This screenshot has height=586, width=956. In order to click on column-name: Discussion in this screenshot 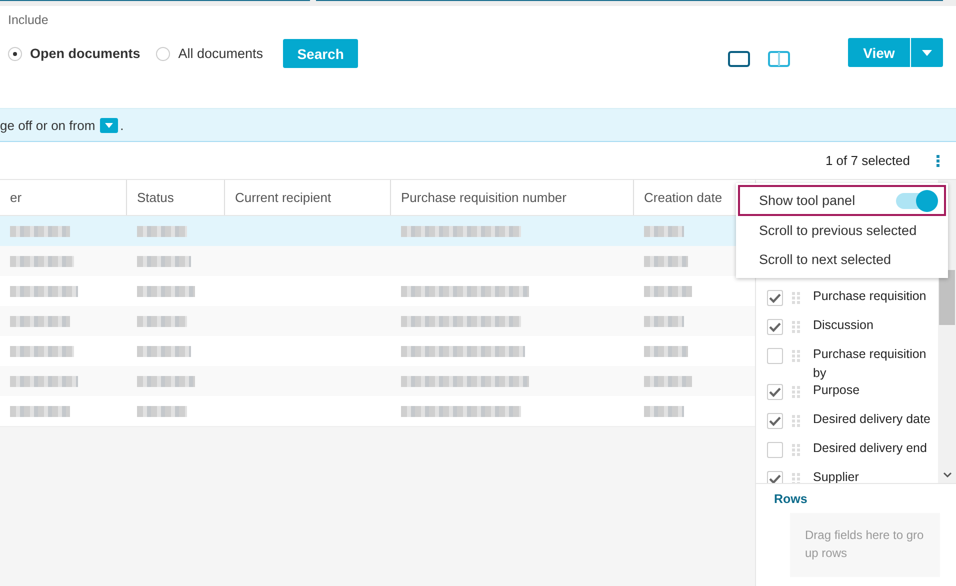, I will do `click(843, 325)`.